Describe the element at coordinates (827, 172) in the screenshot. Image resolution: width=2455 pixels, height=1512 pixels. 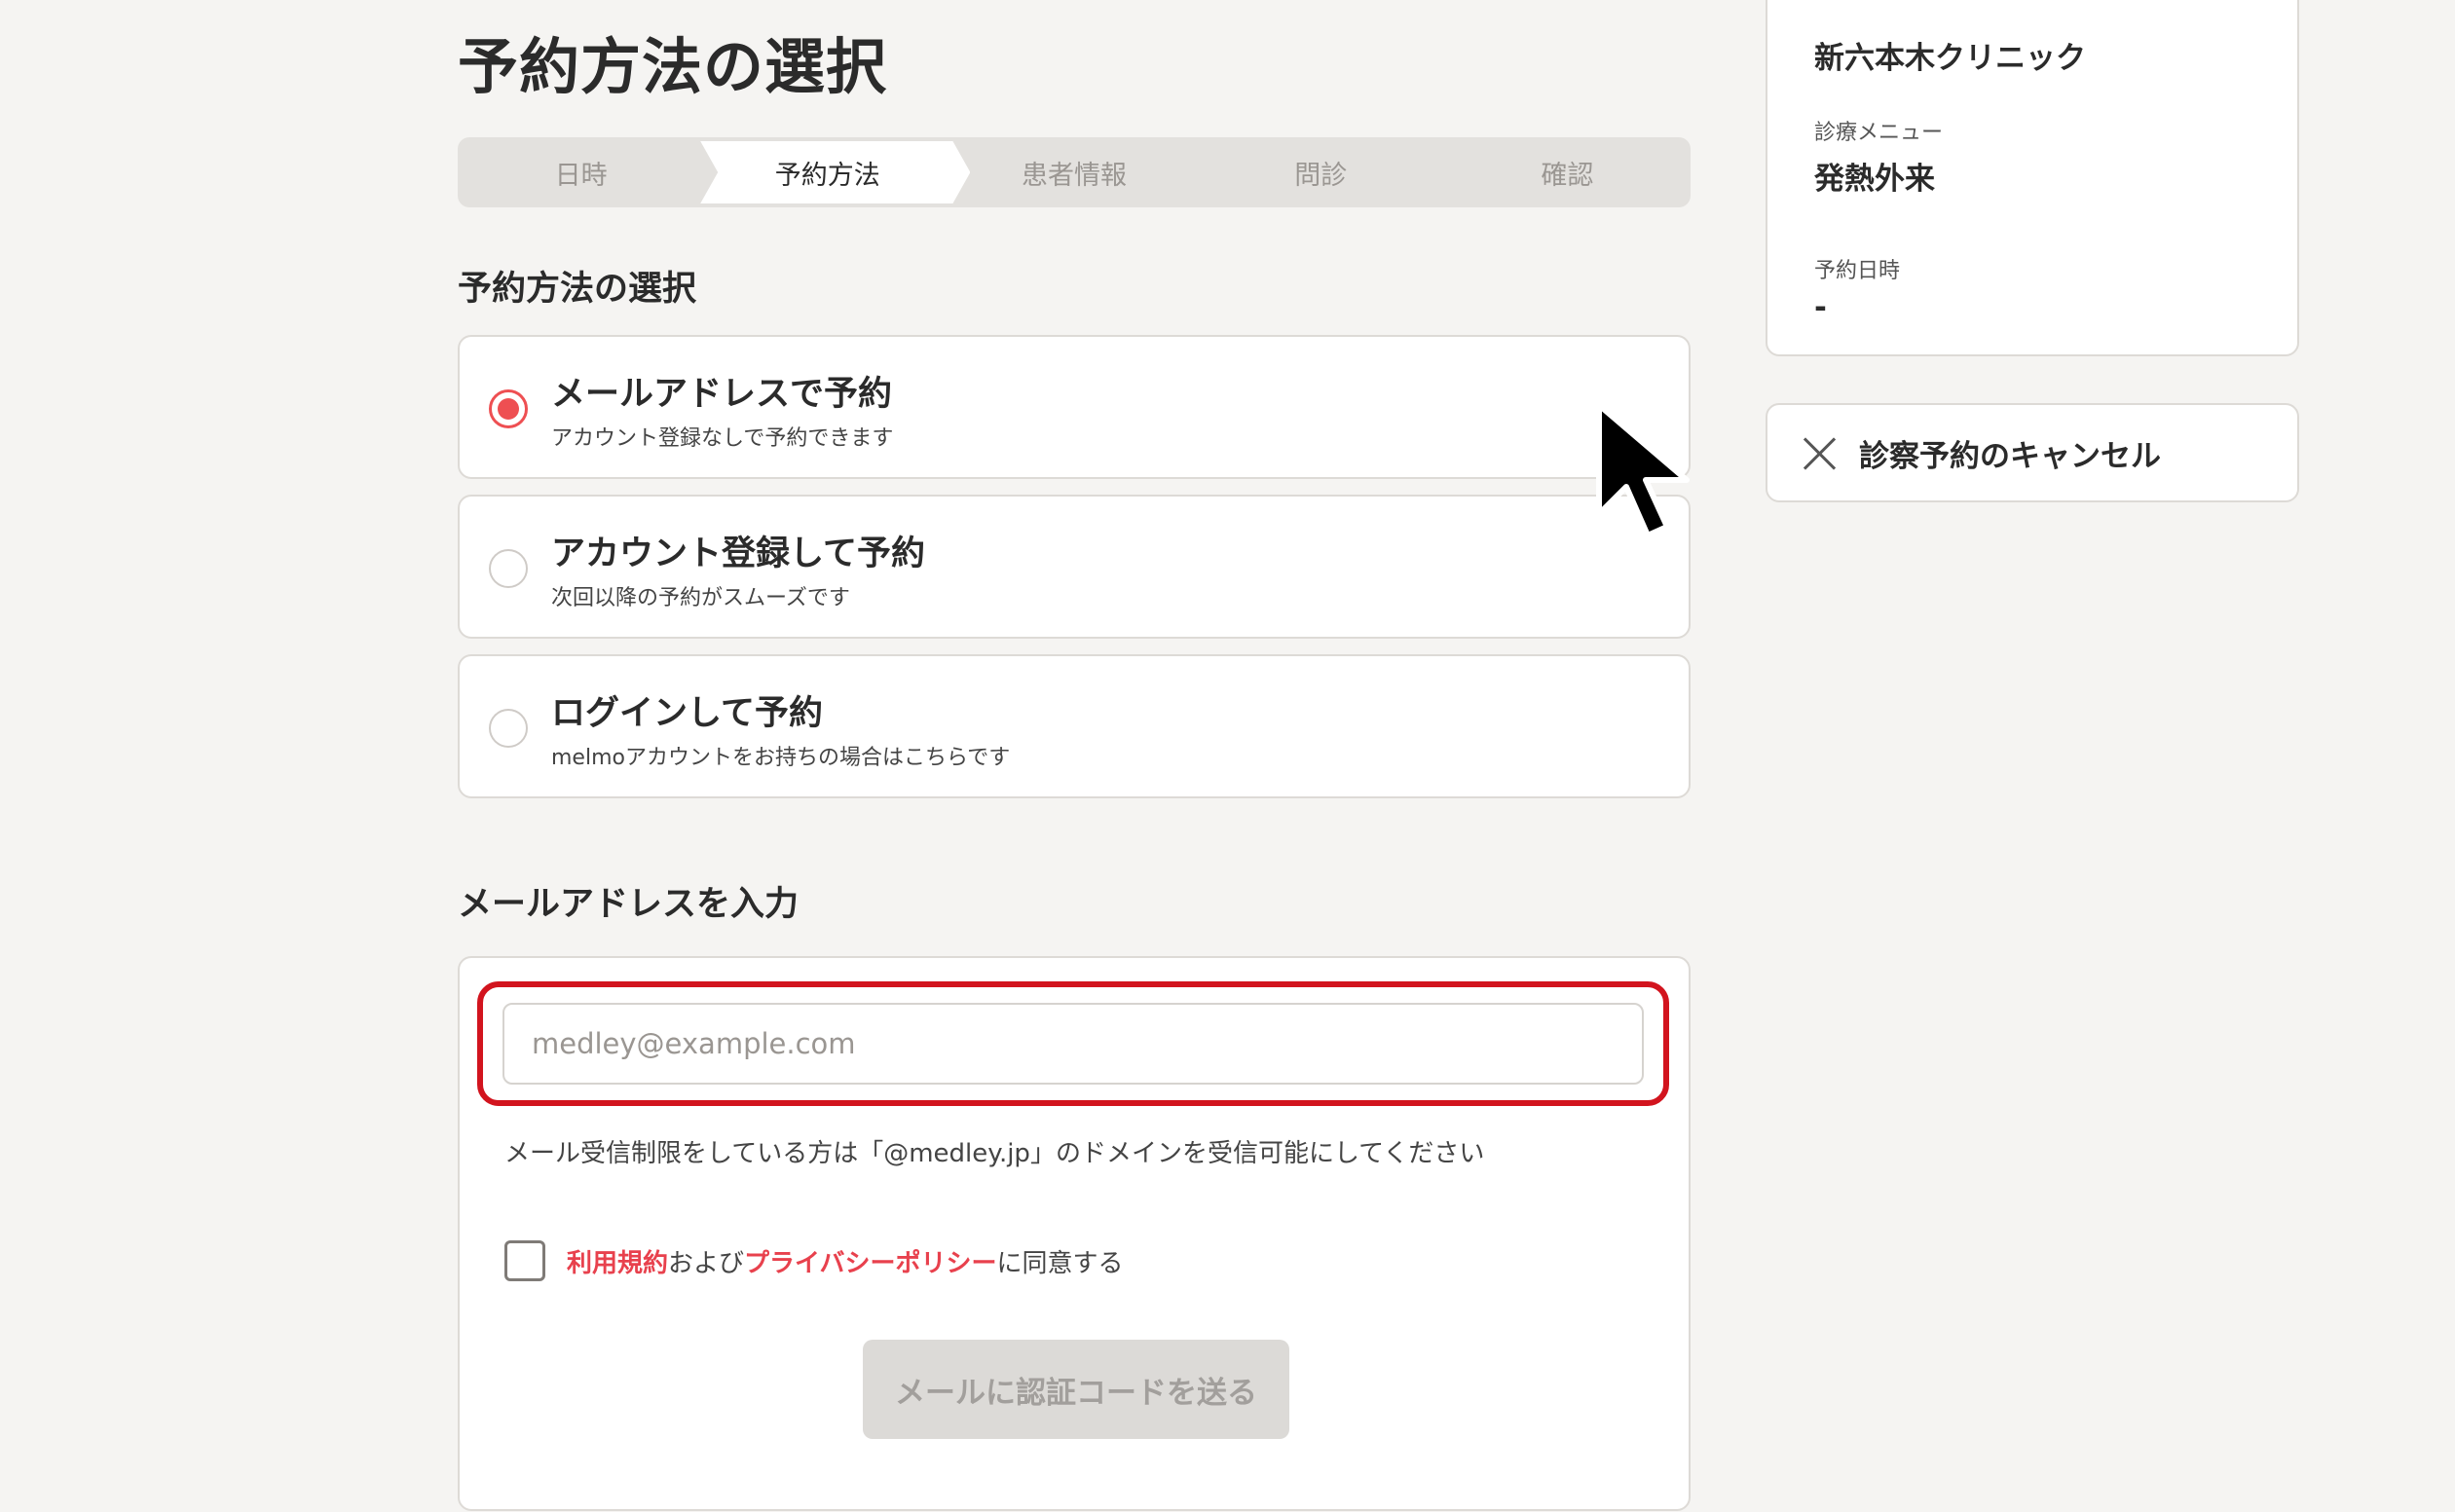
I see `step-method: 予約方法` at that location.